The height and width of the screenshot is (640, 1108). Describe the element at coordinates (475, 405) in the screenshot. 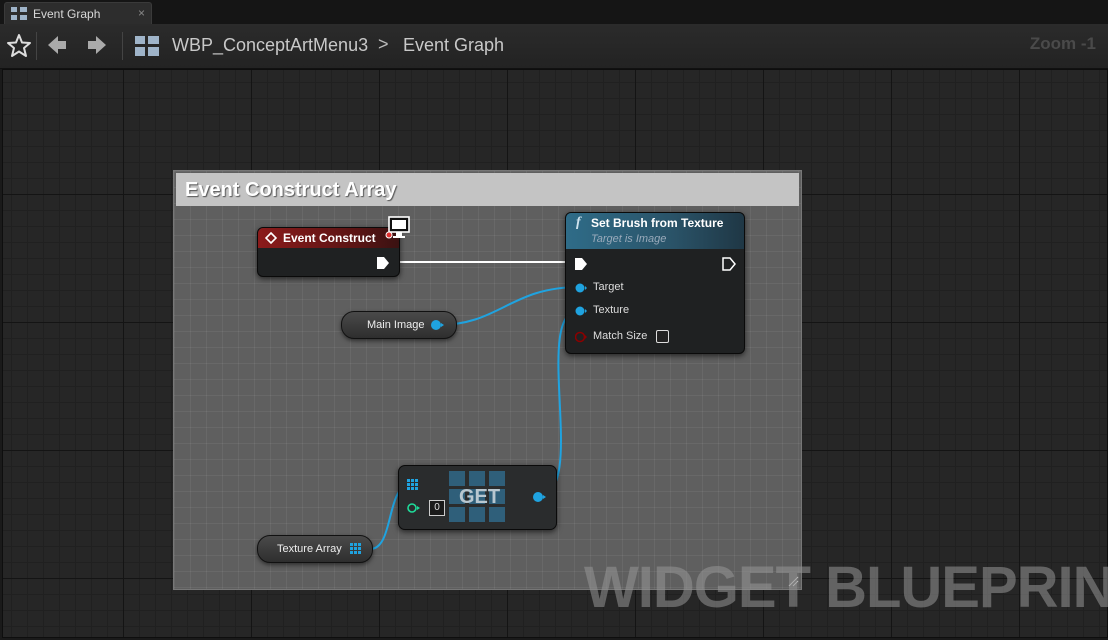

I see `wires-layer` at that location.